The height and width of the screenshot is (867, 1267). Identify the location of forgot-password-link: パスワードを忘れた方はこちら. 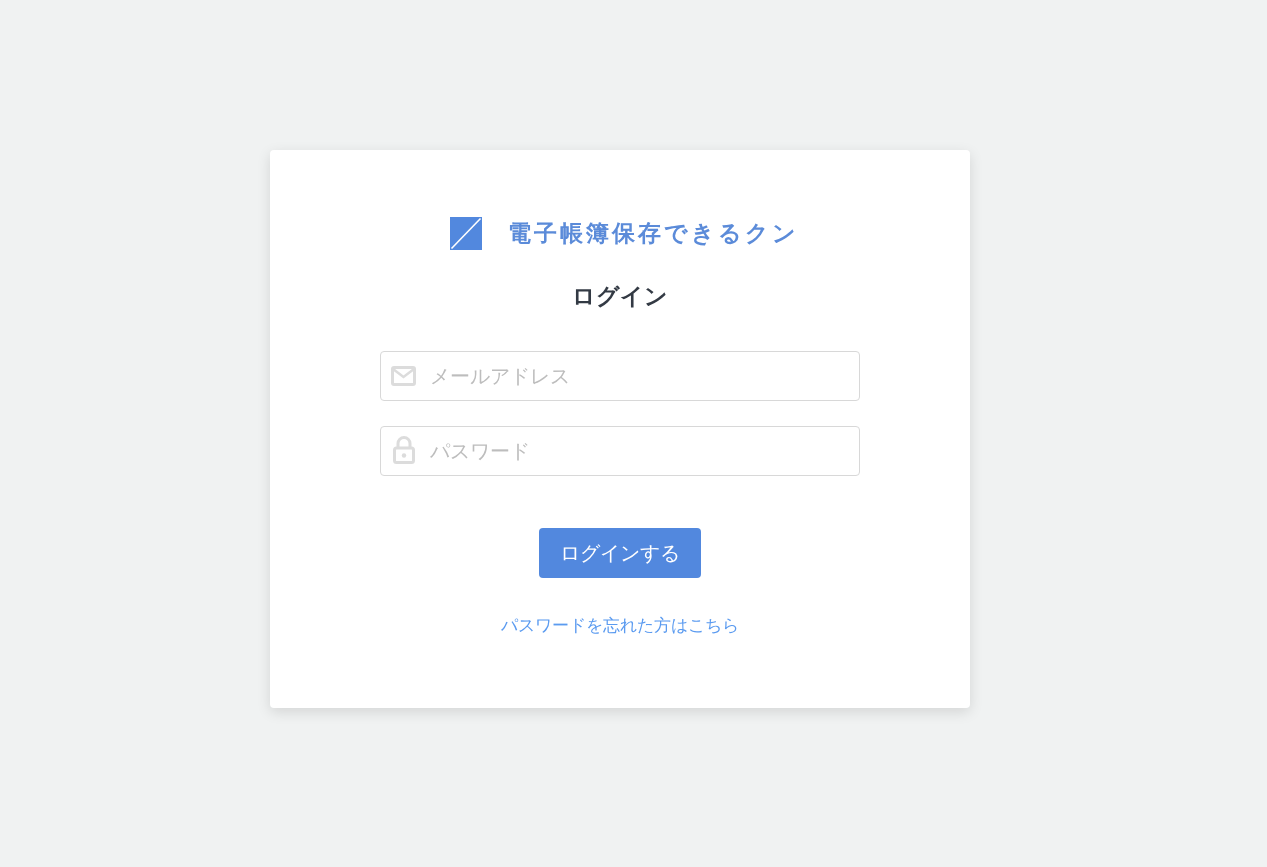
(620, 625).